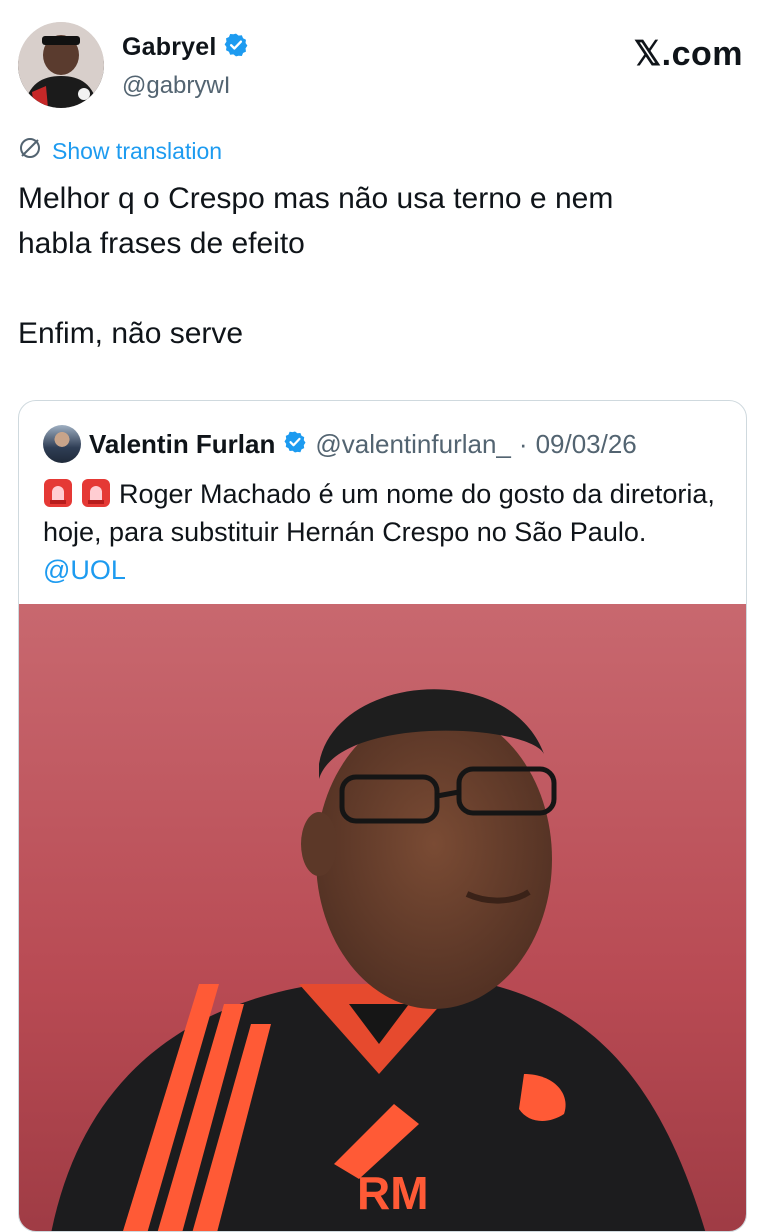 This screenshot has height=1232, width=763. Describe the element at coordinates (84, 570) in the screenshot. I see `uol-mention-link: @UOL` at that location.